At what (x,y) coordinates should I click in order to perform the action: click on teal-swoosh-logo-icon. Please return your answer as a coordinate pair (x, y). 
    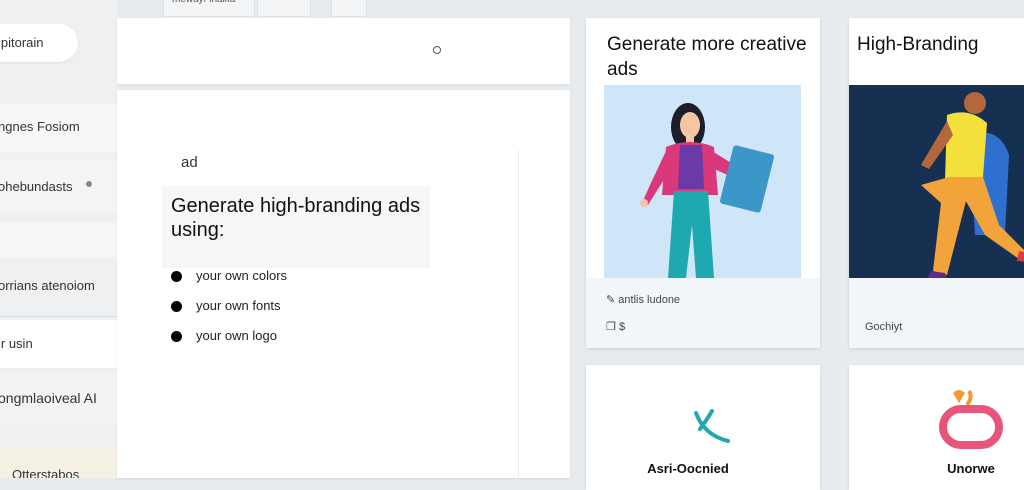
    Looking at the image, I should click on (712, 426).